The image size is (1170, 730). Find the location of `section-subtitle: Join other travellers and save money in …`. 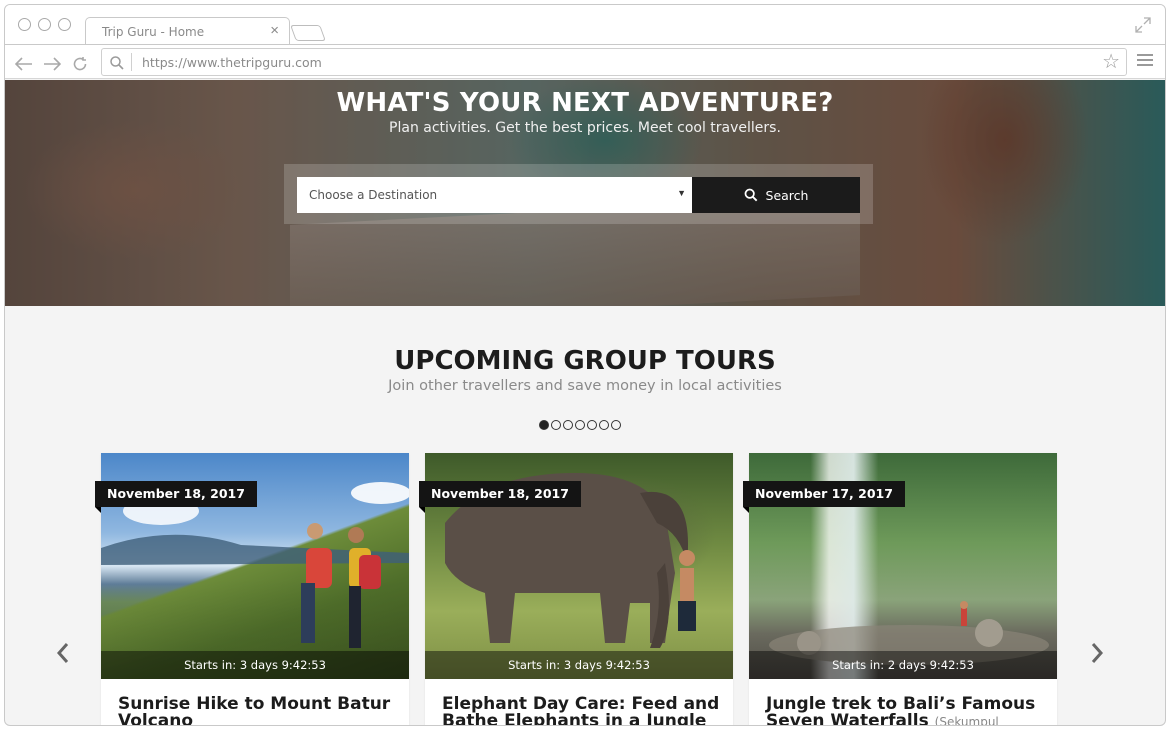

section-subtitle: Join other travellers and save money in … is located at coordinates (585, 386).